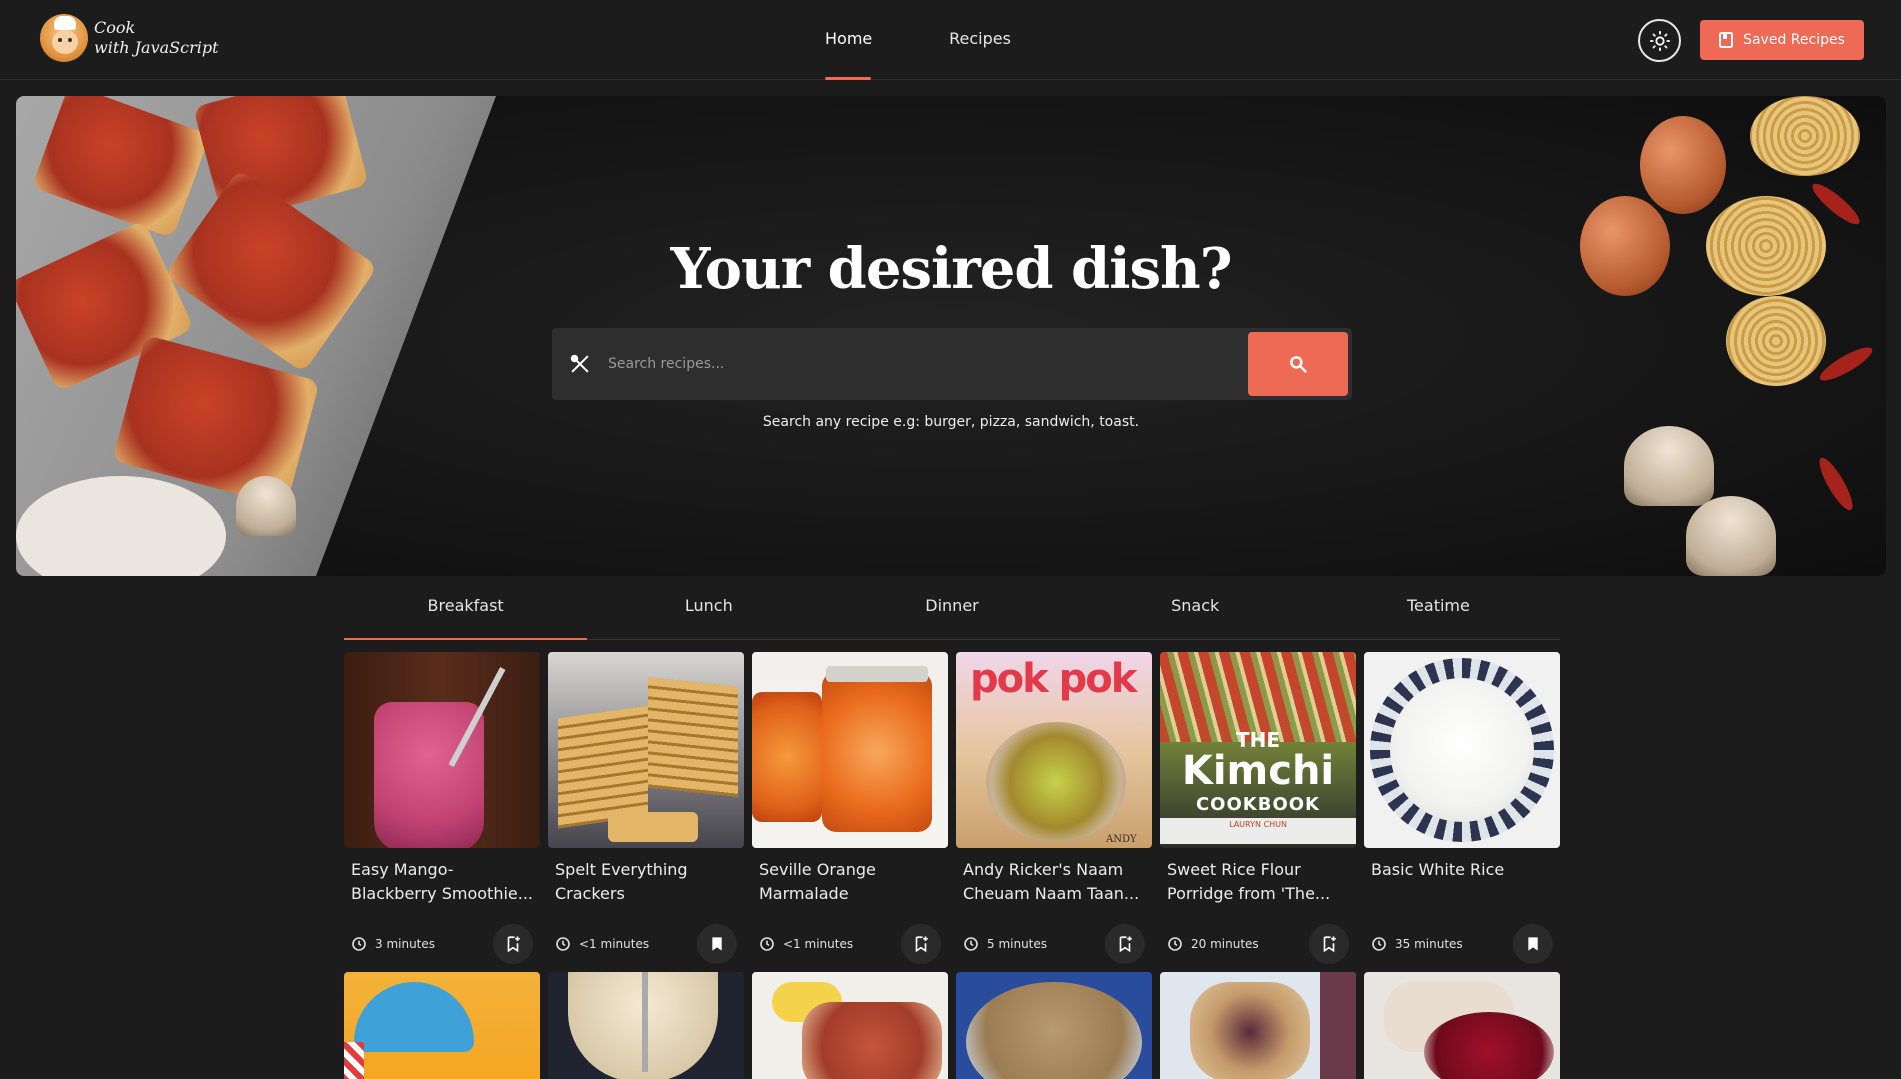 The image size is (1901, 1079). I want to click on saved-recipes-label: Saved Recipes, so click(1794, 40).